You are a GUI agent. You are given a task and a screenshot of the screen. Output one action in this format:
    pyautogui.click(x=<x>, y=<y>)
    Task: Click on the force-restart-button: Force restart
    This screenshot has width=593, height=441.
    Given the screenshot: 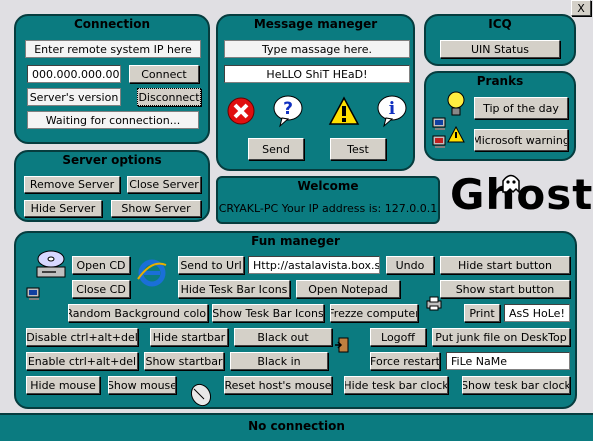 What is the action you would take?
    pyautogui.click(x=405, y=361)
    